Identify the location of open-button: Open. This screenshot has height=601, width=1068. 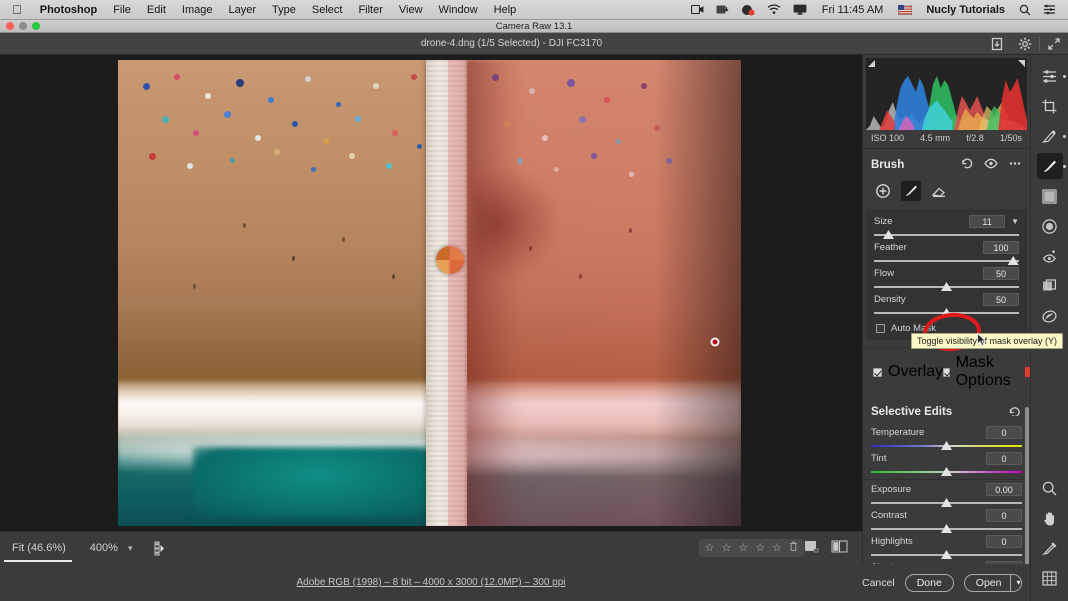
(988, 583).